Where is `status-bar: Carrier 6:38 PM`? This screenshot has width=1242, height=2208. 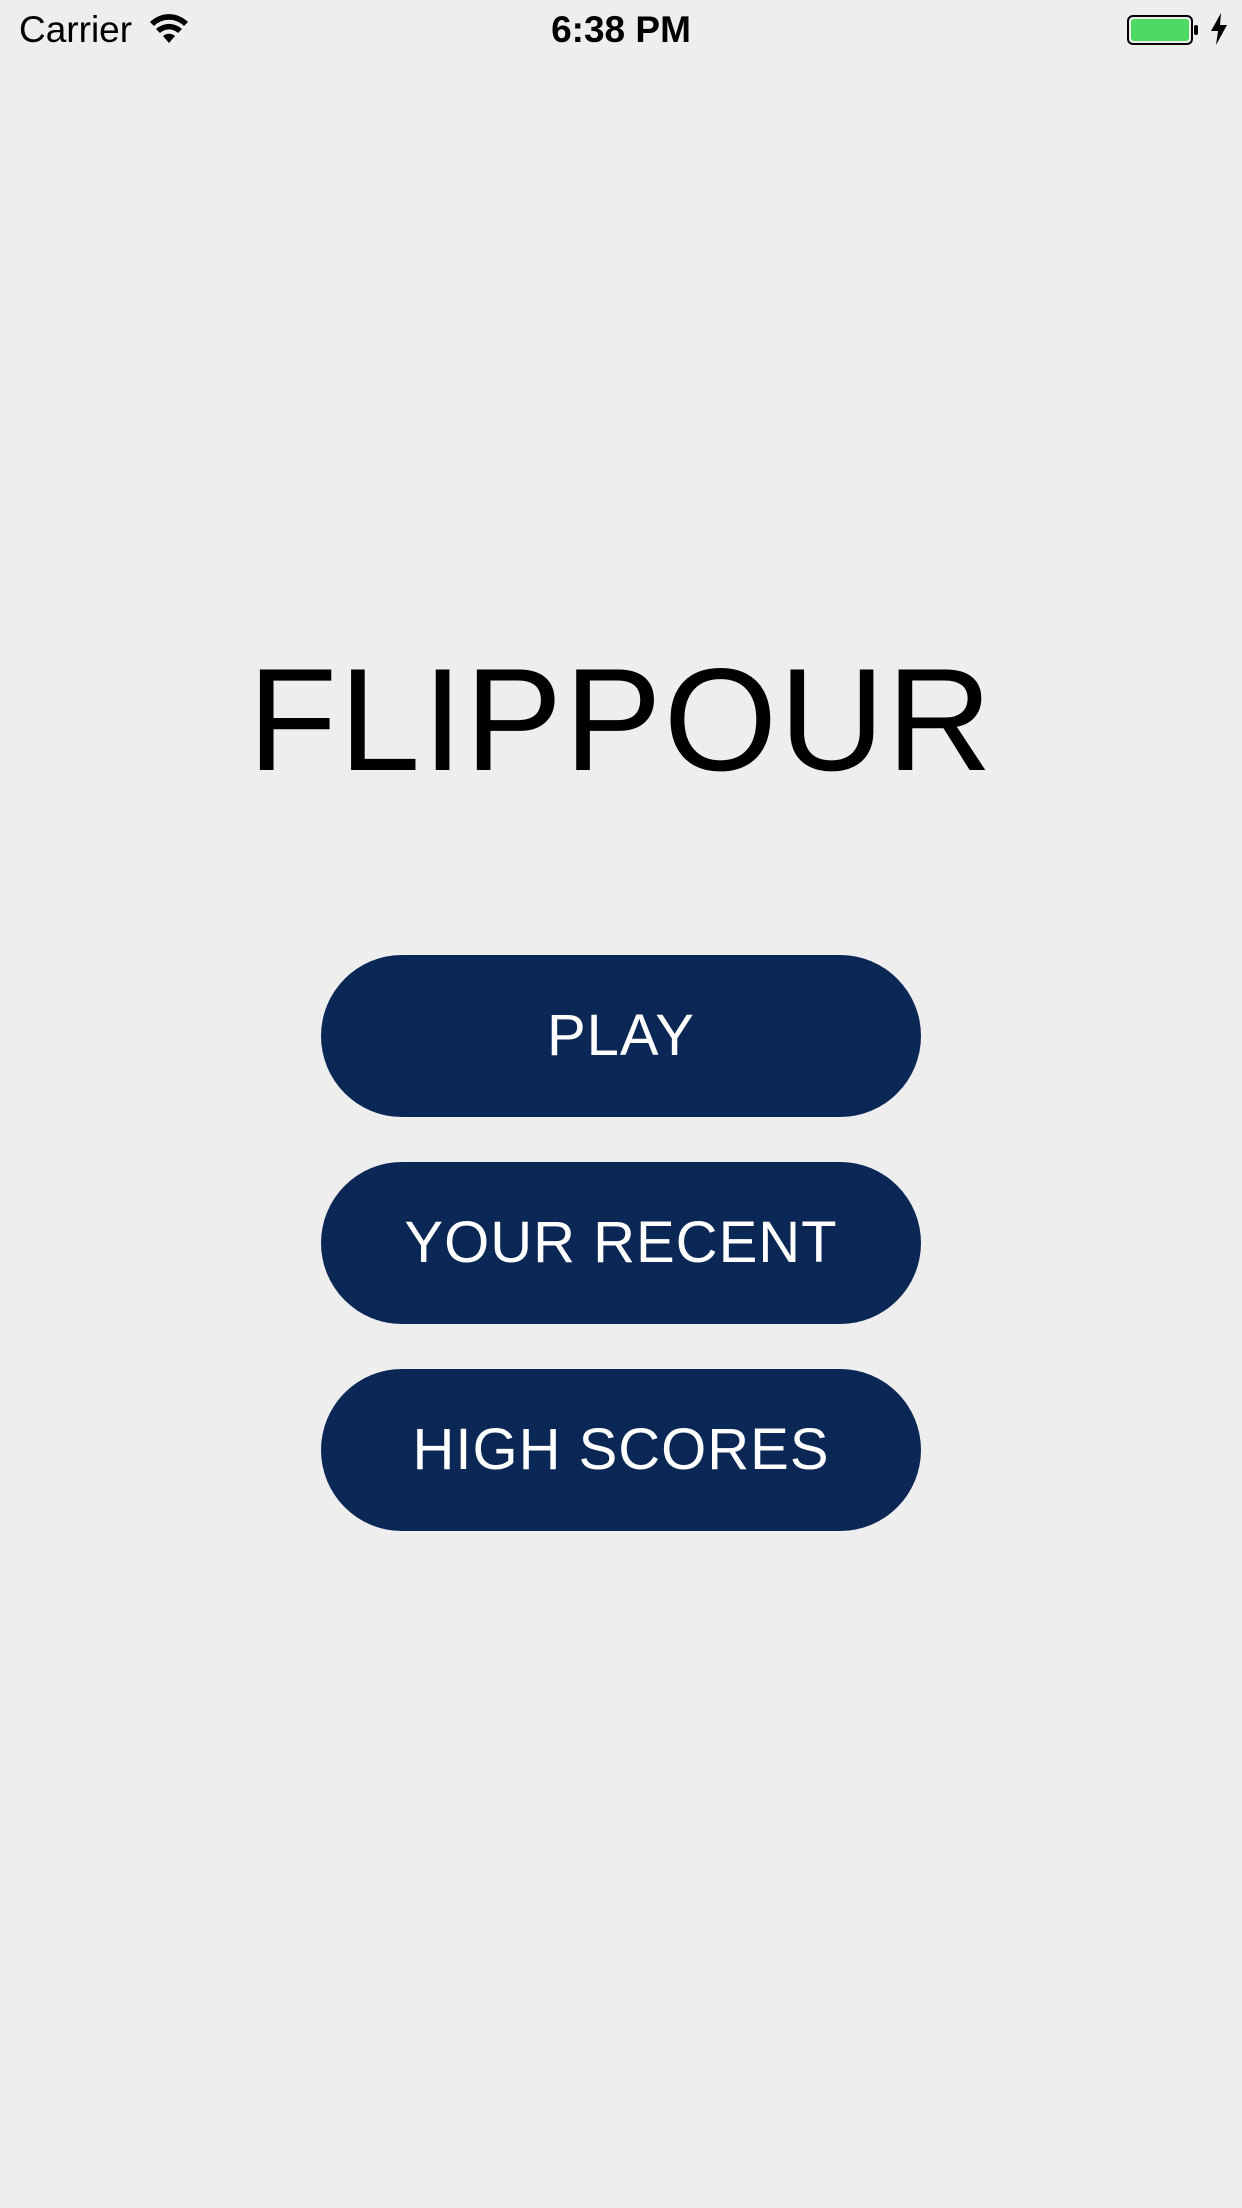 status-bar: Carrier 6:38 PM is located at coordinates (621, 30).